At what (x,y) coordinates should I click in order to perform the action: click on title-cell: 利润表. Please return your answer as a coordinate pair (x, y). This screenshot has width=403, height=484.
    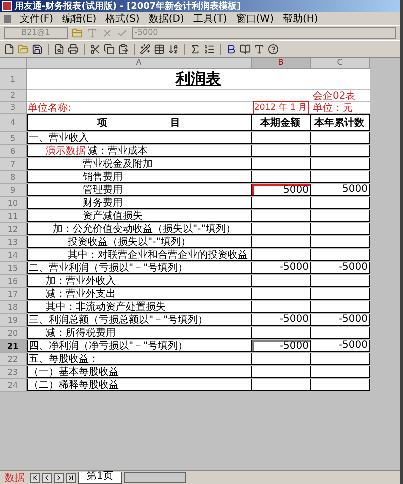
    Looking at the image, I should click on (198, 79).